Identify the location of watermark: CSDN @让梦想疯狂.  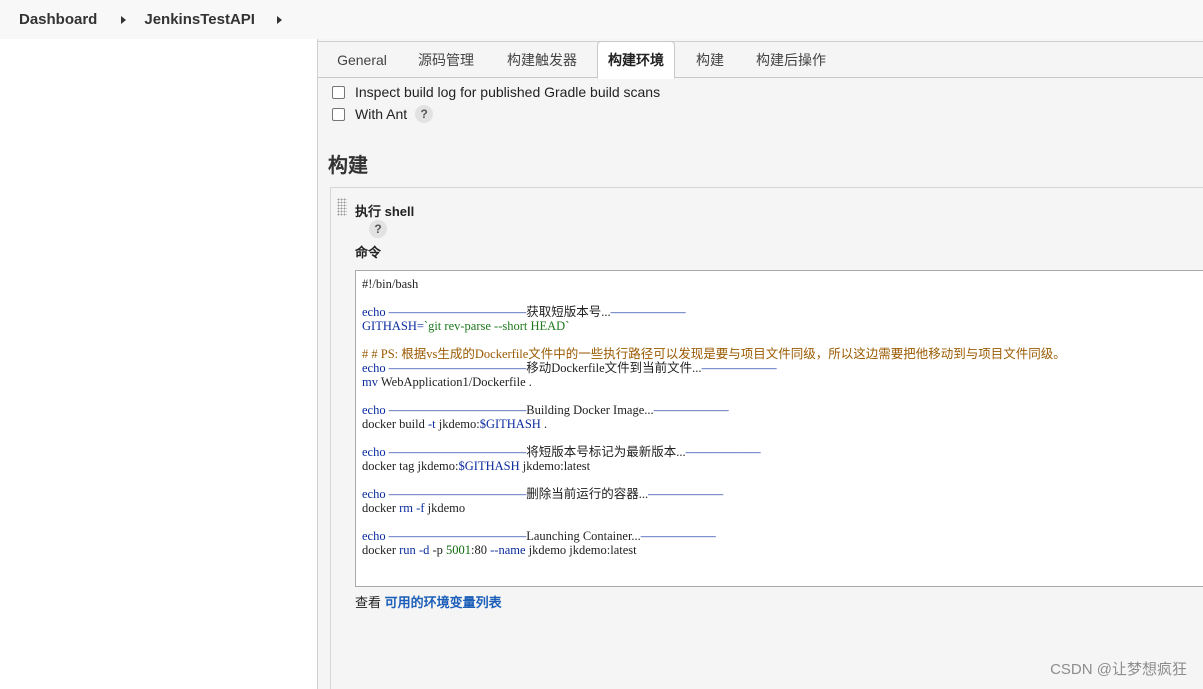
(1118, 669).